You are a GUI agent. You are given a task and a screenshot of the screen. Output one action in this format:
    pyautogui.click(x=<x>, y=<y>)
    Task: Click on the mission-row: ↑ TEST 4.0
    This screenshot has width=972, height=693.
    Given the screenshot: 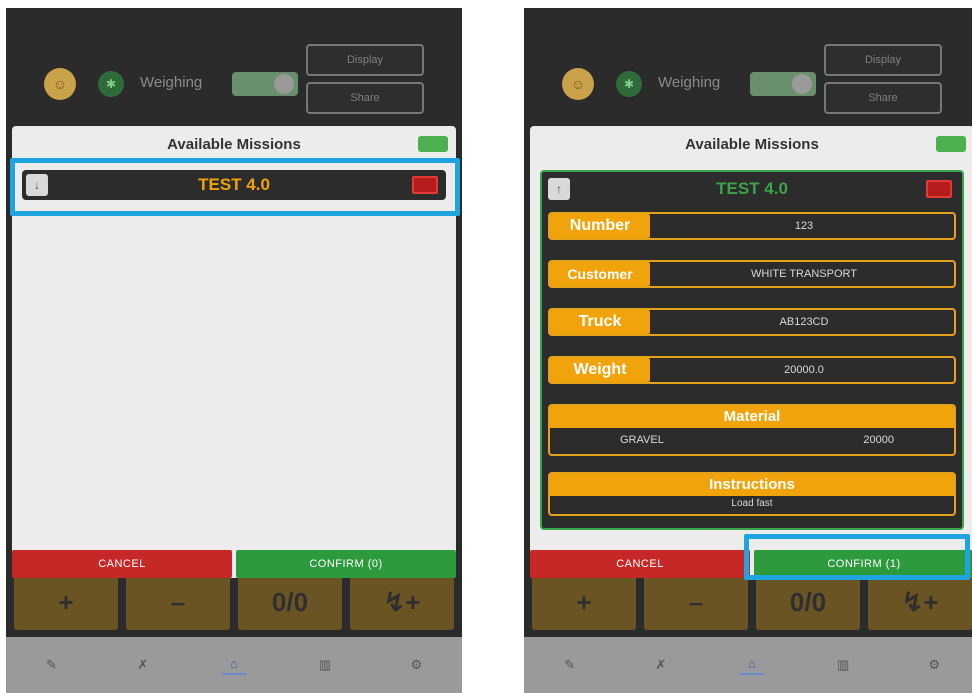 What is the action you would take?
    pyautogui.click(x=752, y=189)
    